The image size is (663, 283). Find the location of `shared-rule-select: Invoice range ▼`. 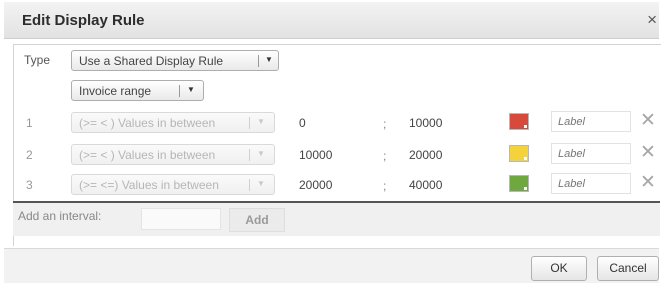

shared-rule-select: Invoice range ▼ is located at coordinates (137, 90).